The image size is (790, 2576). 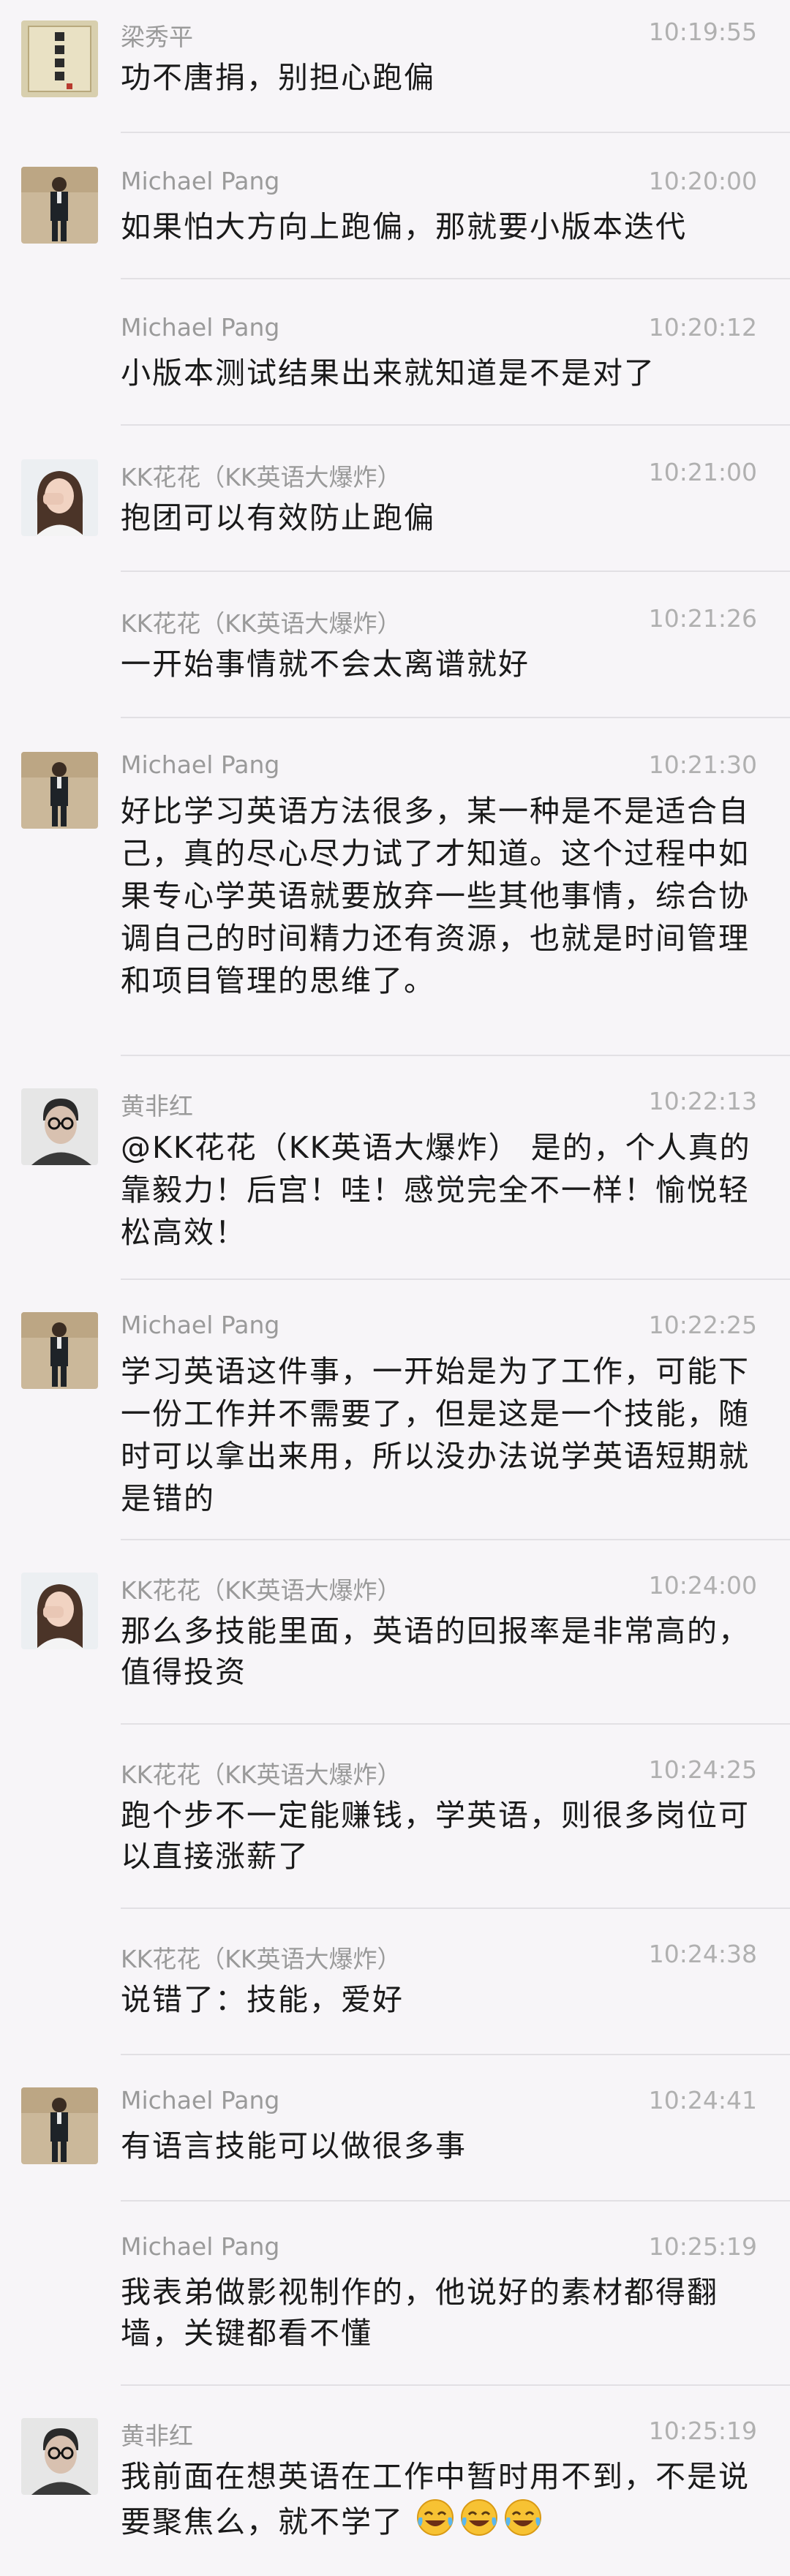 I want to click on message-time: 10:24:38, so click(x=702, y=1954).